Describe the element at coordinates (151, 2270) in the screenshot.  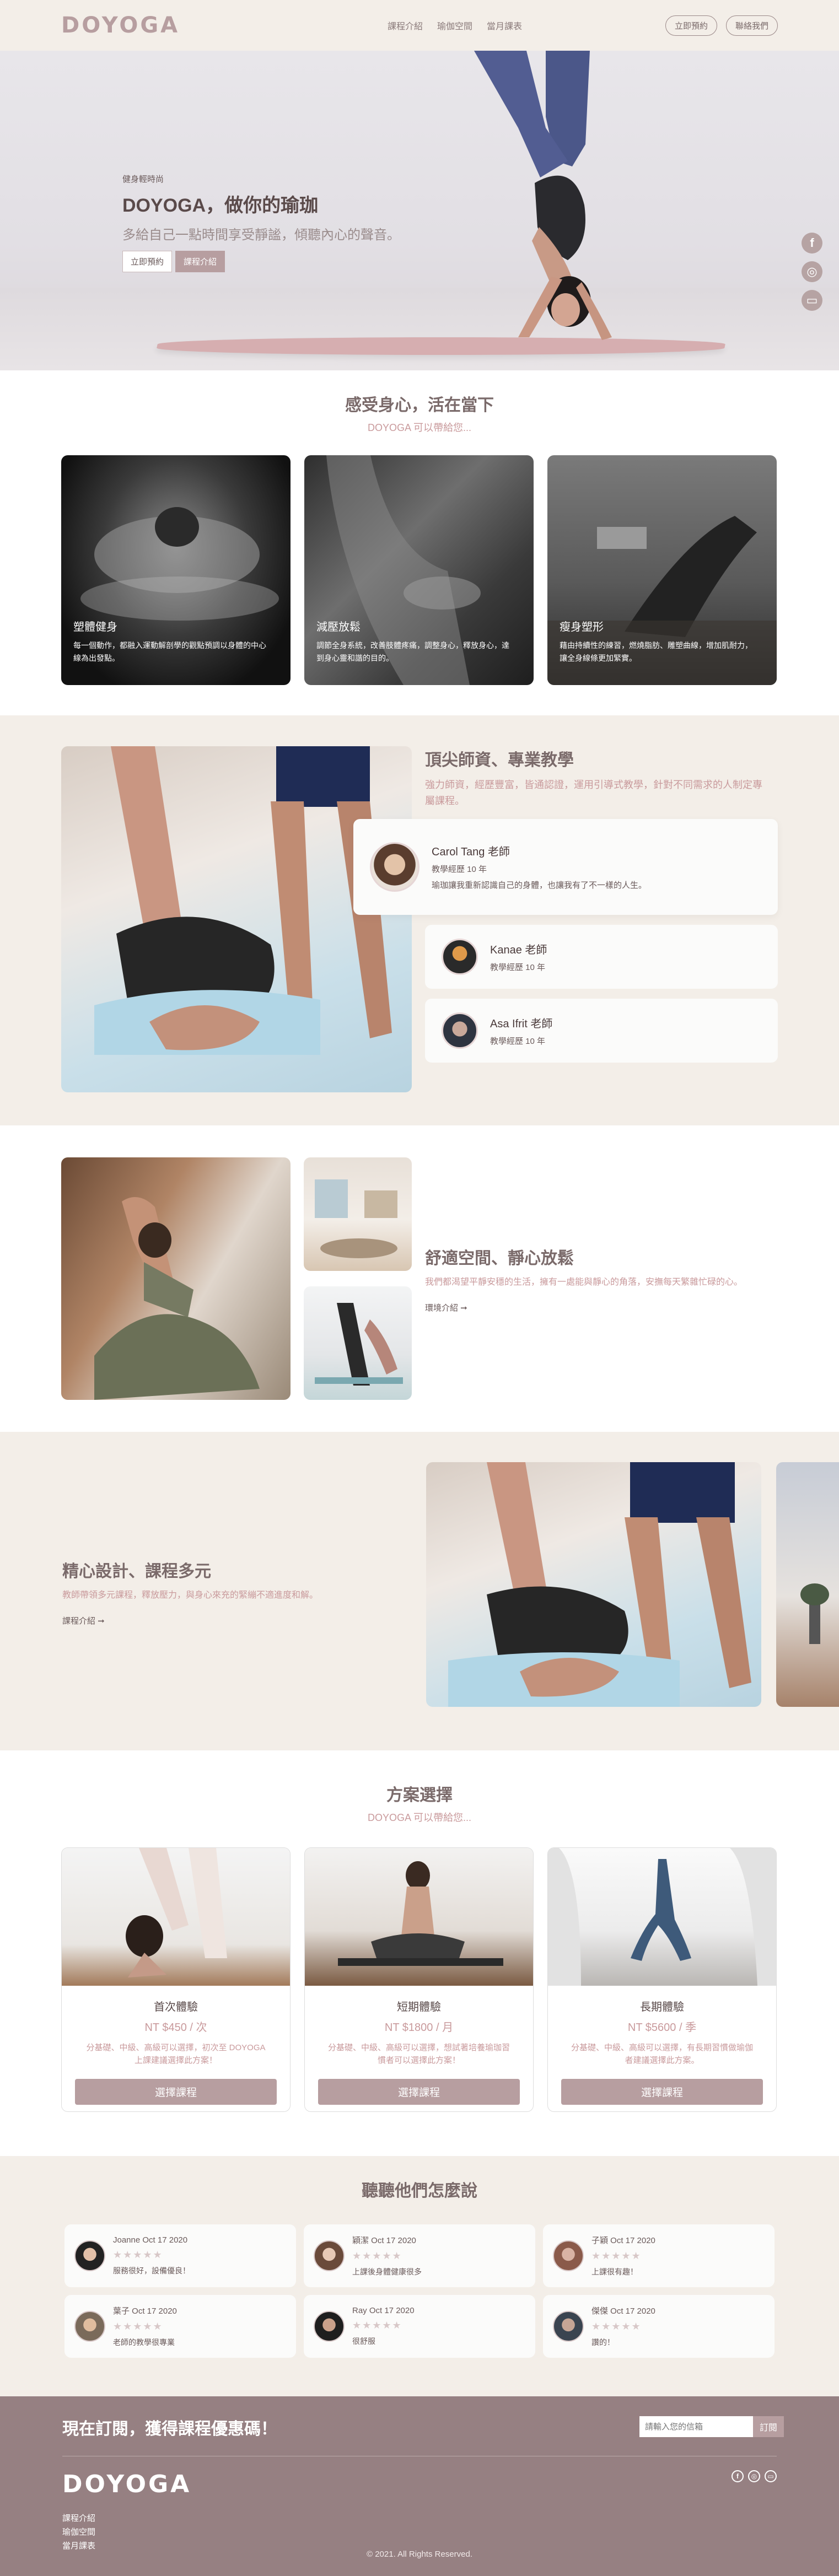
I see `review-text: 服務很好，設備優良！` at that location.